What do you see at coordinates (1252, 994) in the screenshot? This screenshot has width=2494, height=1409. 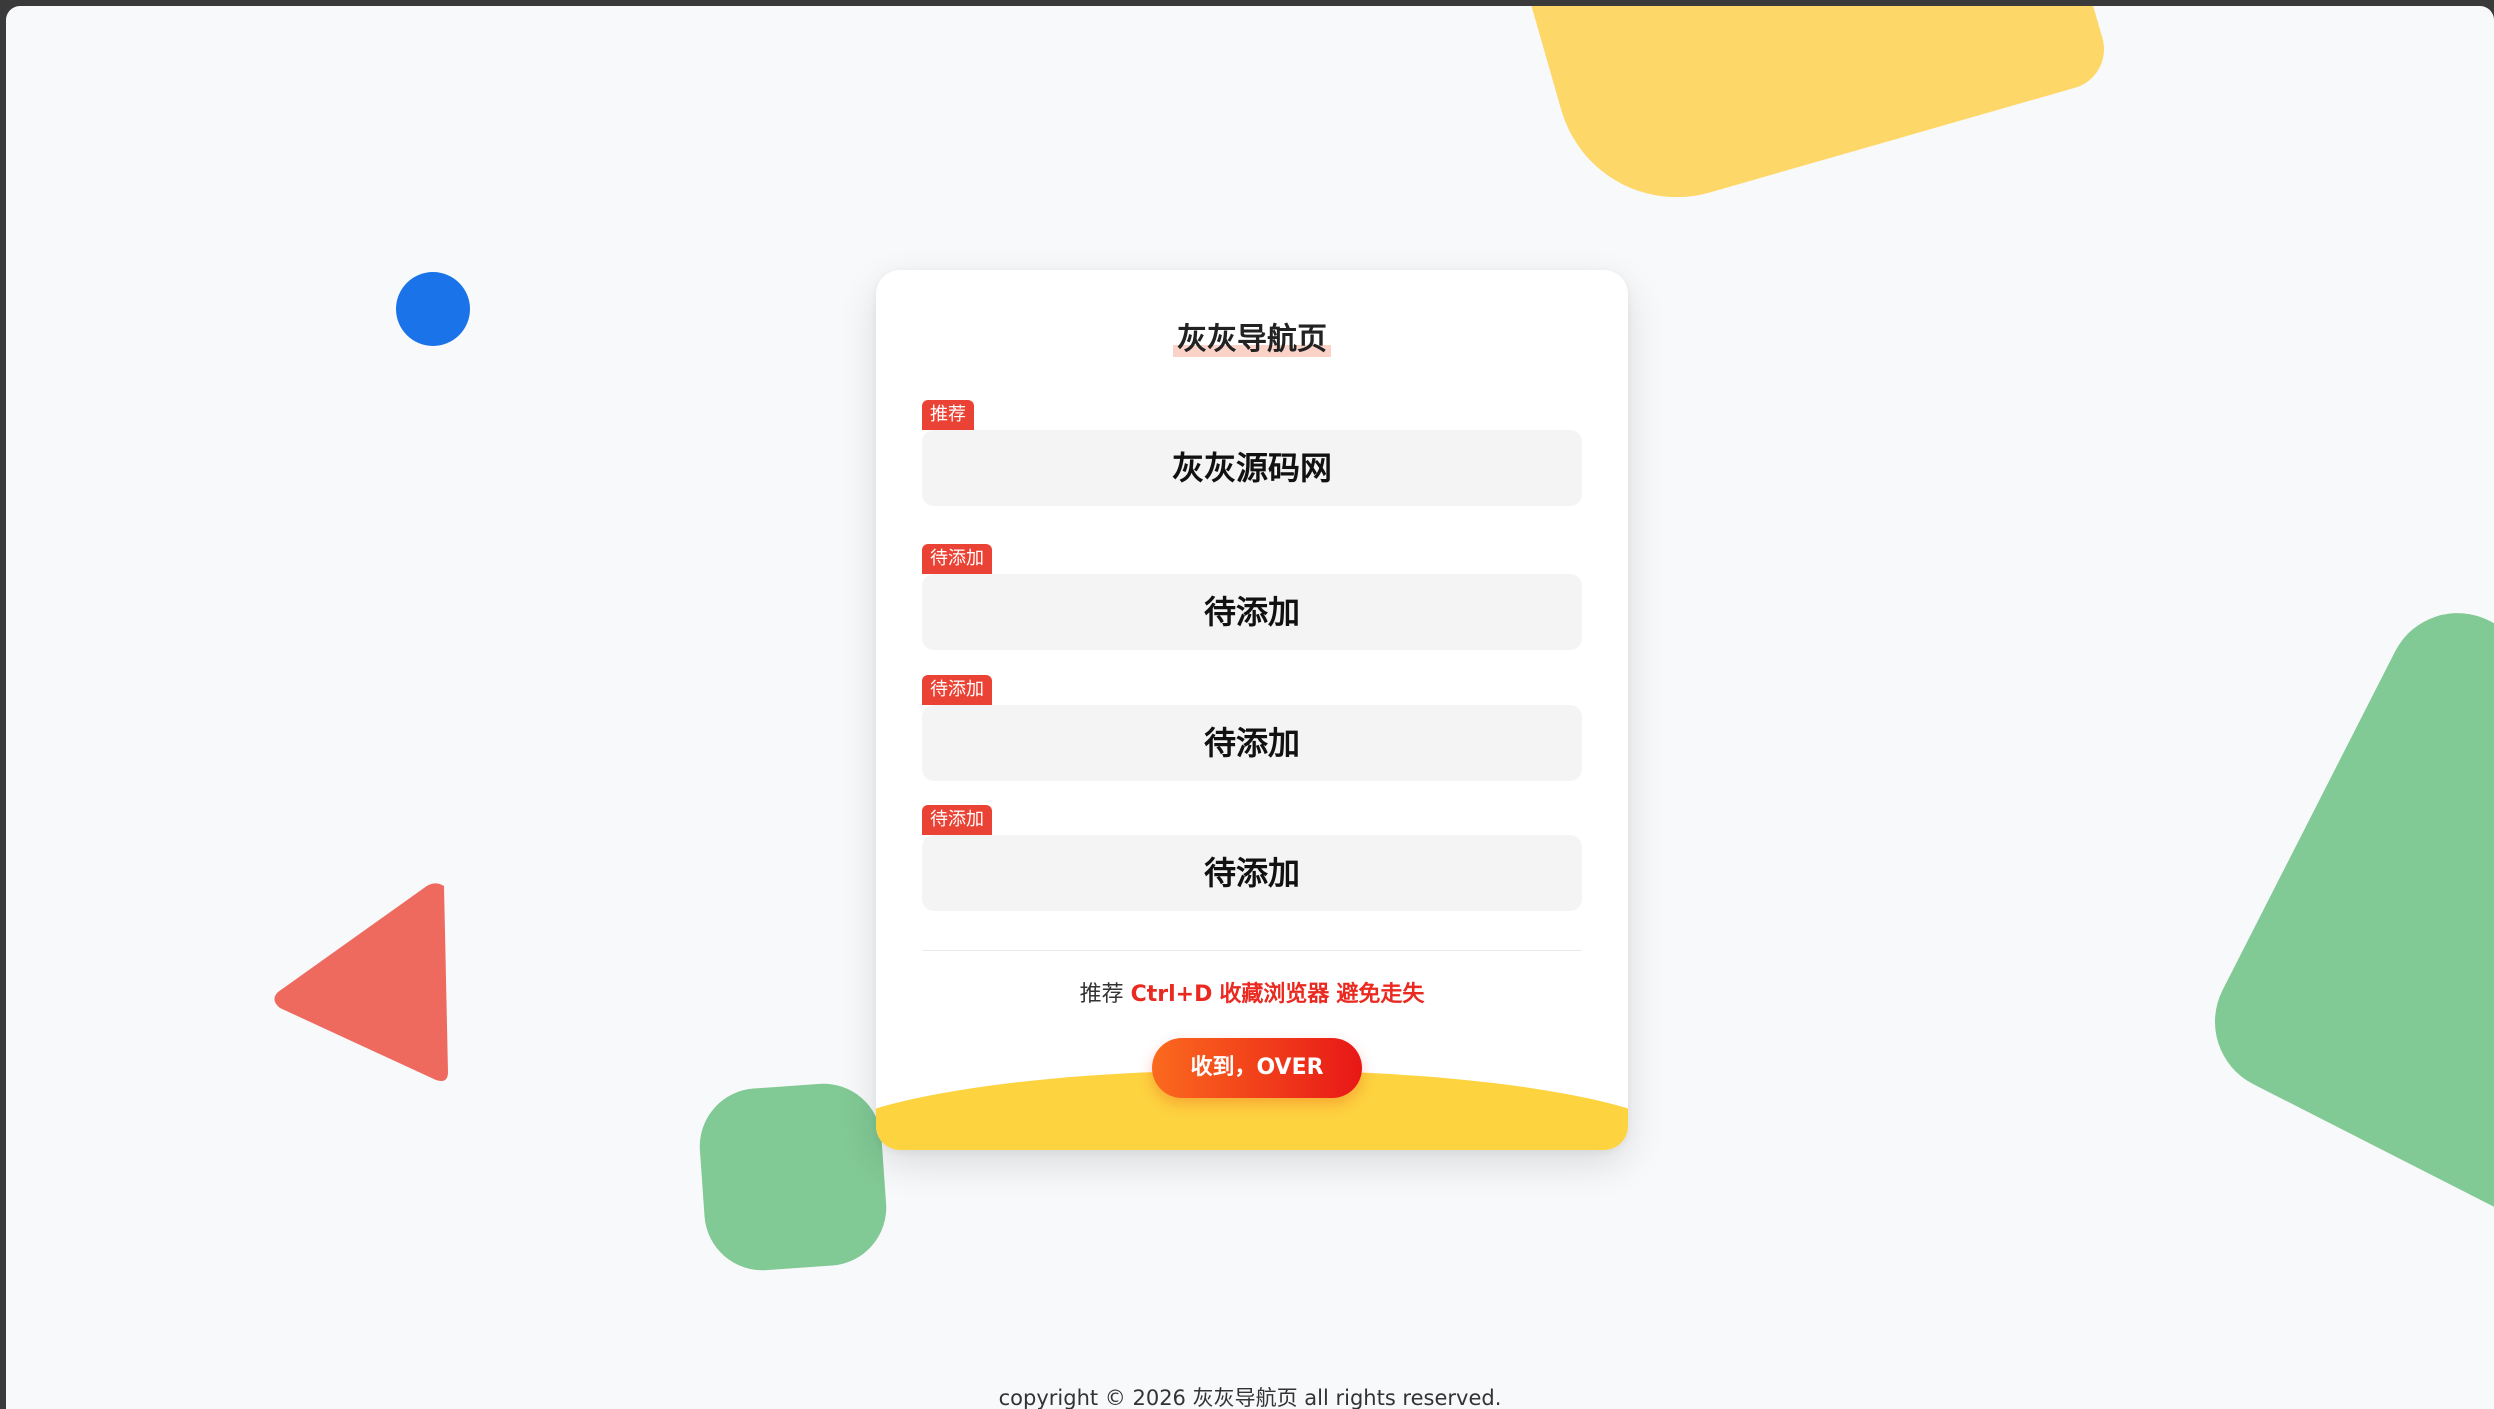 I see `bookmark-tip: 推荐 Ctrl+D 收藏浏览器 避免走失` at bounding box center [1252, 994].